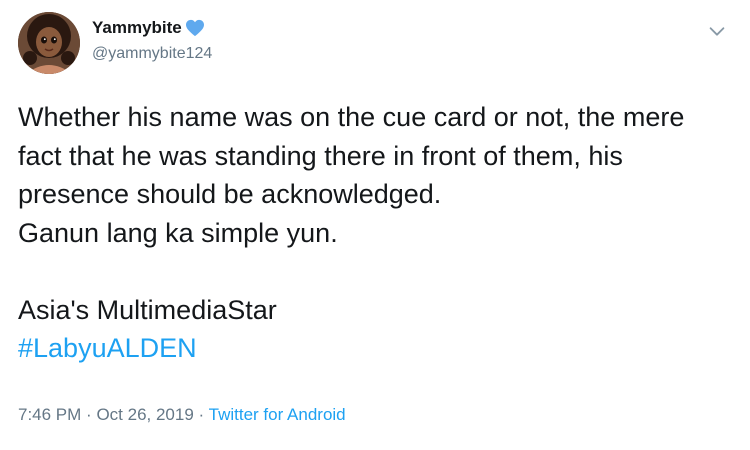  I want to click on tweet-source: Twitter for Android, so click(277, 414).